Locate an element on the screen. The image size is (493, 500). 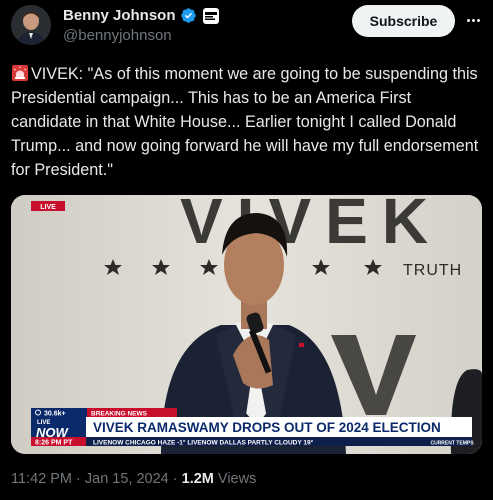
handle: @bennyjohnson is located at coordinates (117, 35).